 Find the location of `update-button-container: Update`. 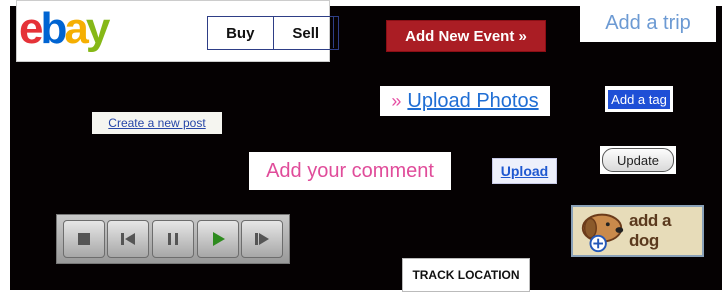

update-button-container: Update is located at coordinates (638, 160).